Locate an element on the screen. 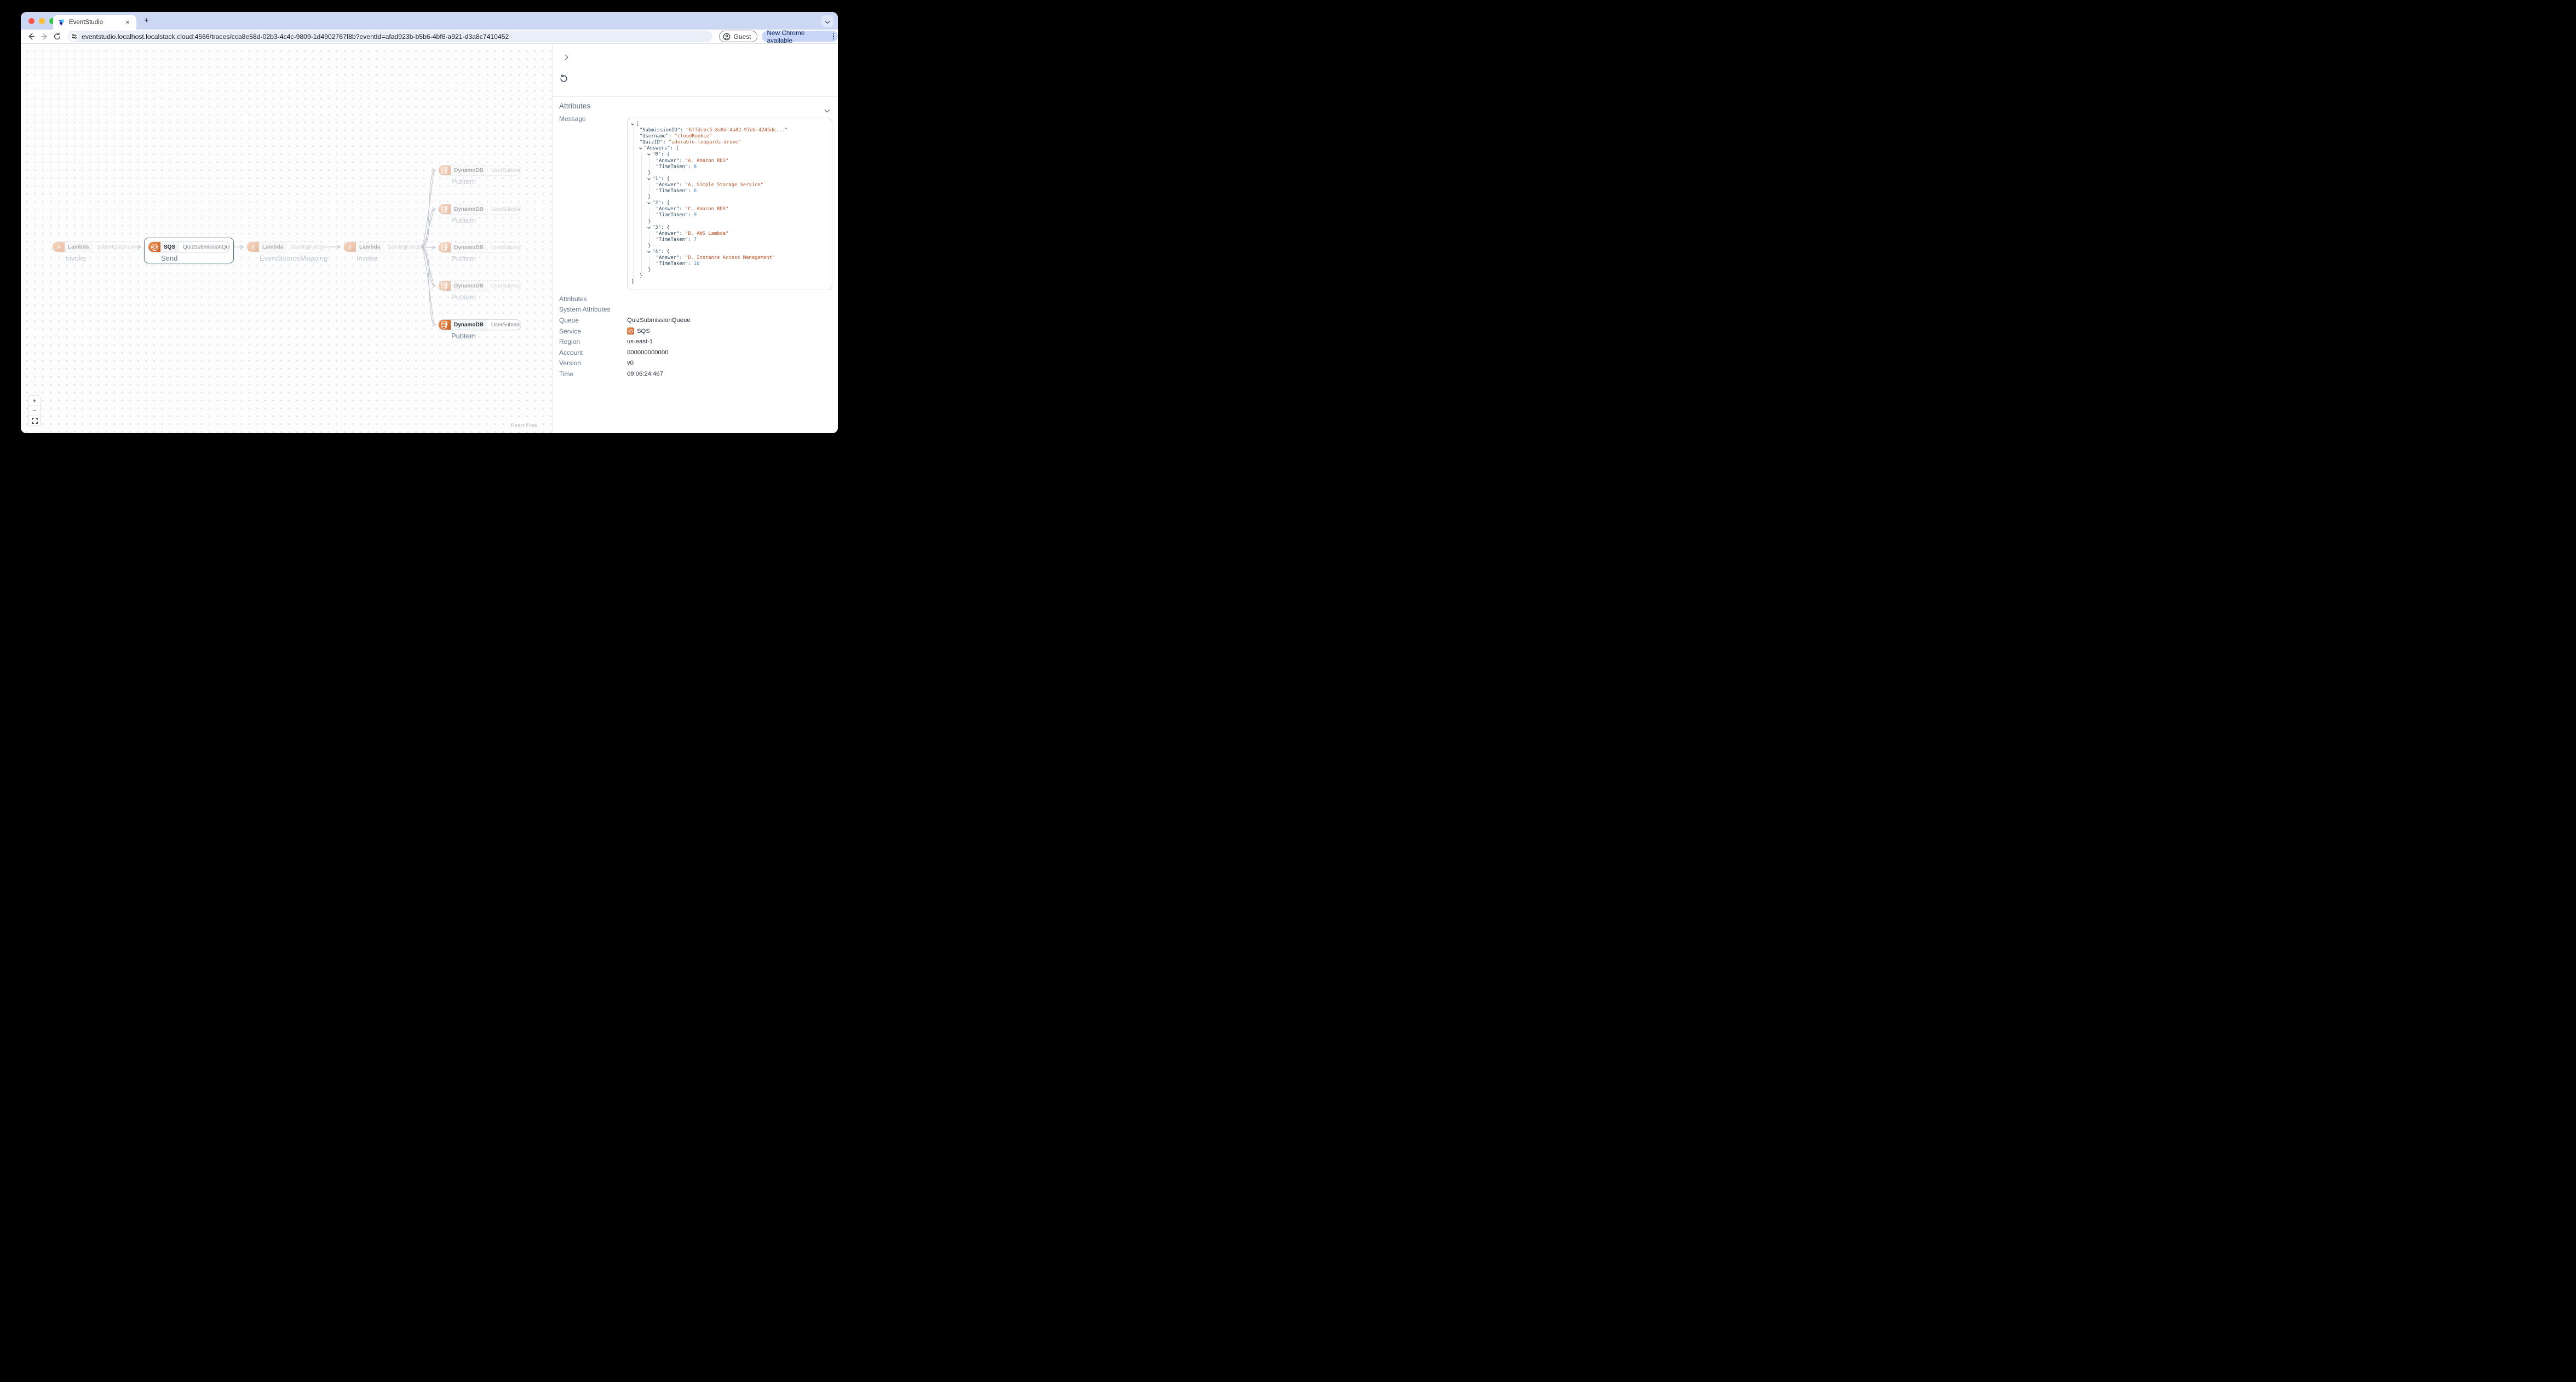  update-label: New Chrome available is located at coordinates (786, 36).